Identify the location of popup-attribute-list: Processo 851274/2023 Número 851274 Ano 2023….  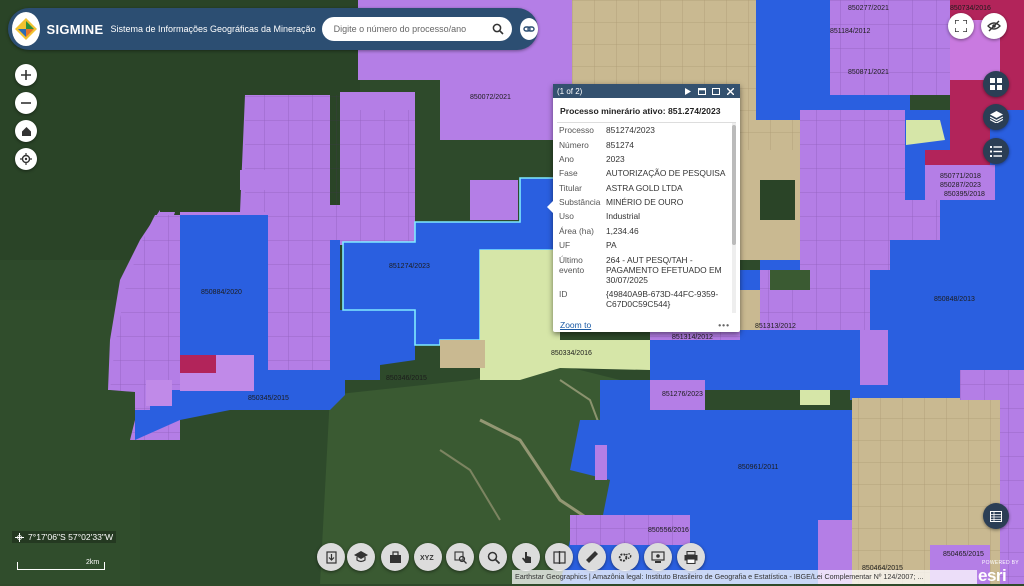
(646, 217).